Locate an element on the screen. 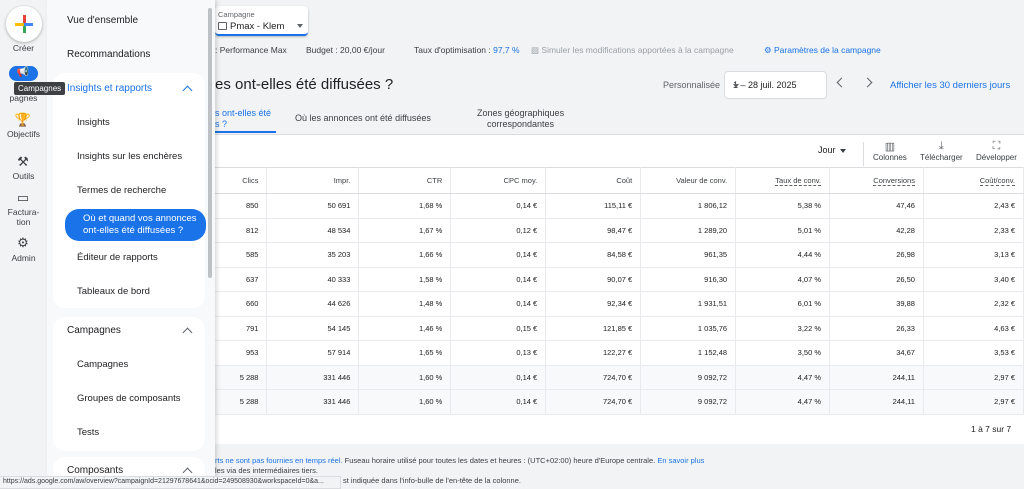 This screenshot has width=1024, height=489. table-cell: 122,27 € is located at coordinates (593, 353).